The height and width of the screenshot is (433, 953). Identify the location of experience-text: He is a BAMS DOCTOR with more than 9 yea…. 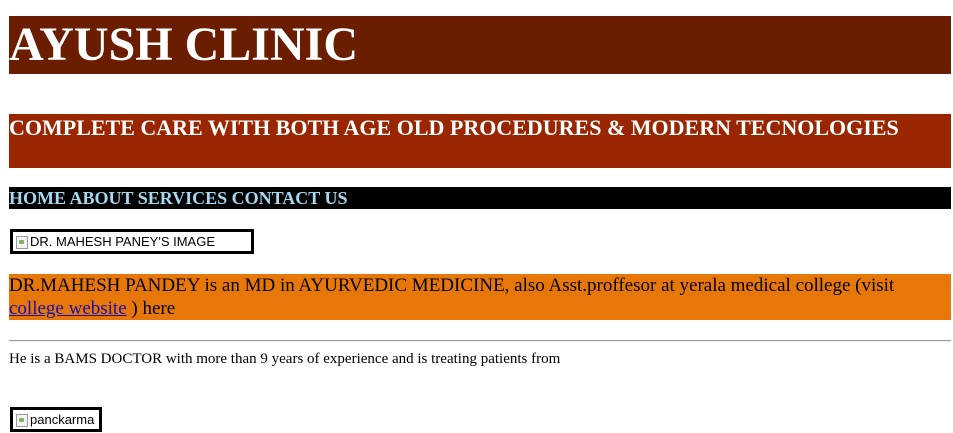
(285, 359).